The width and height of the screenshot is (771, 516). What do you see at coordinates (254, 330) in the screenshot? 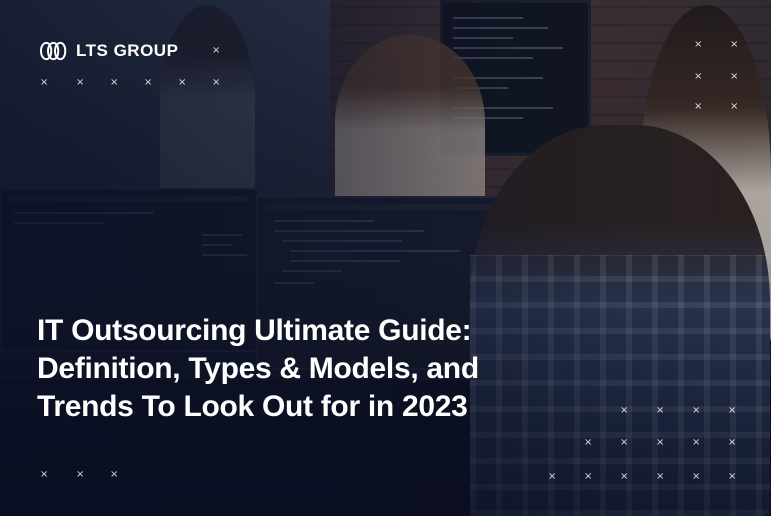
I see `headline-line-1: IT Outsourcing Ultimate Guide:` at bounding box center [254, 330].